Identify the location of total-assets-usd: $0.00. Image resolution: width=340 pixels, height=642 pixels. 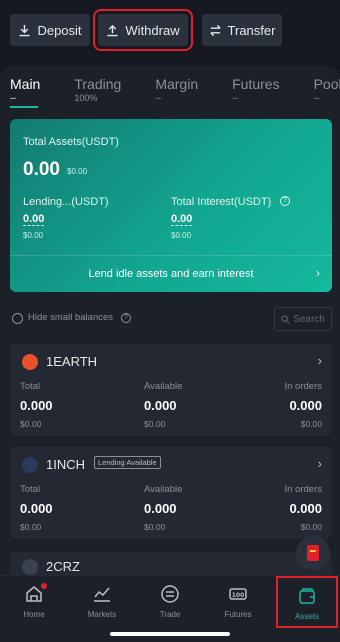
(77, 171).